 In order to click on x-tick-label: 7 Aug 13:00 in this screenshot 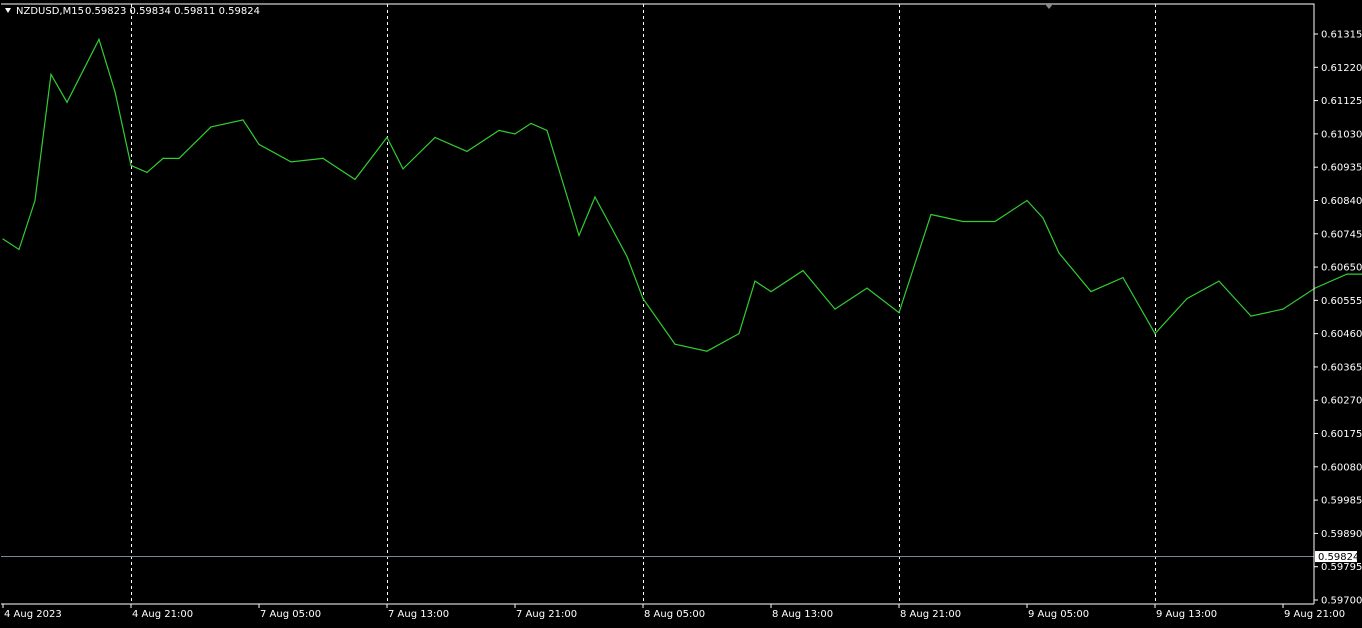, I will do `click(418, 614)`.